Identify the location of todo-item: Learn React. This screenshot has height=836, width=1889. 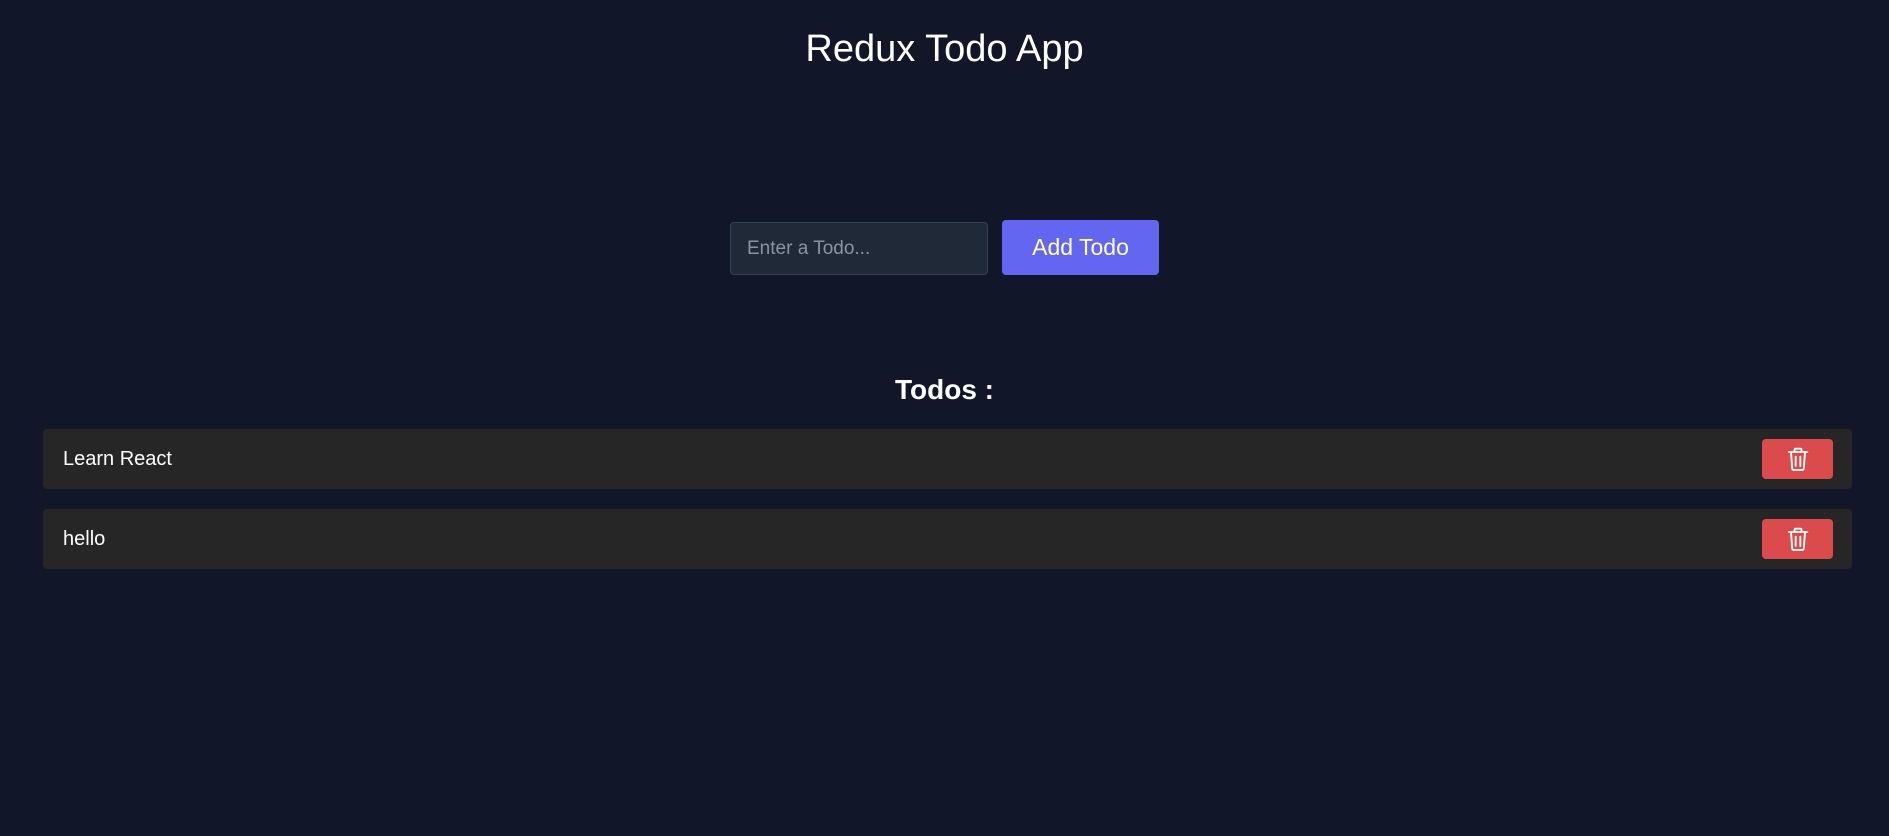
(947, 459).